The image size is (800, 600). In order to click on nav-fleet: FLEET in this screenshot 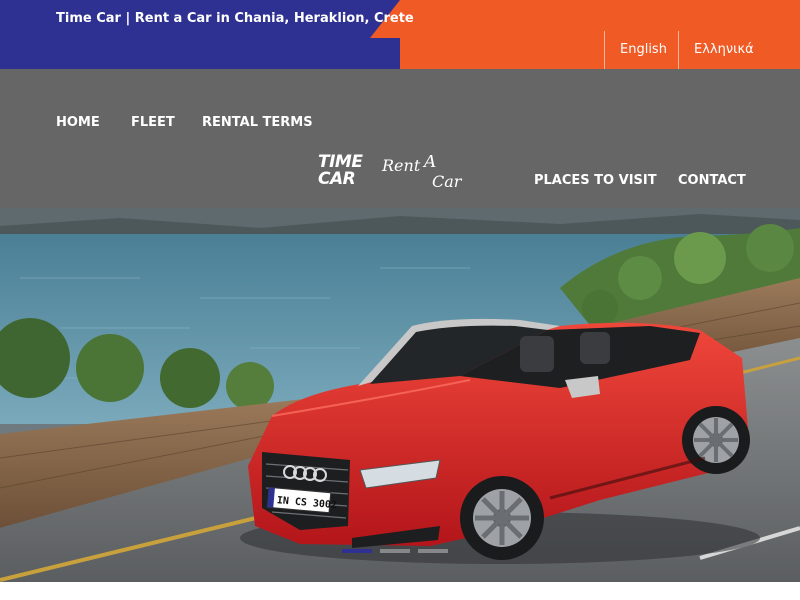, I will do `click(153, 122)`.